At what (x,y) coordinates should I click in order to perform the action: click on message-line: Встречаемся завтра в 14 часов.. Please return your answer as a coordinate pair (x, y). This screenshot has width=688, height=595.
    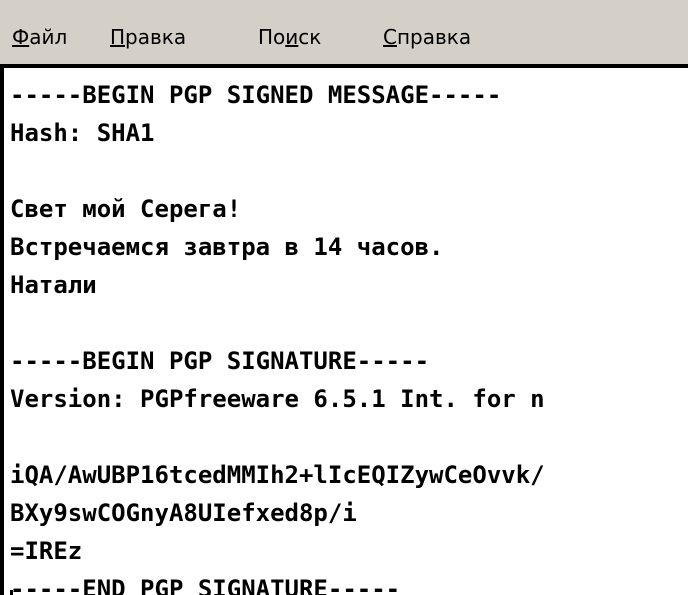
    Looking at the image, I should click on (227, 247).